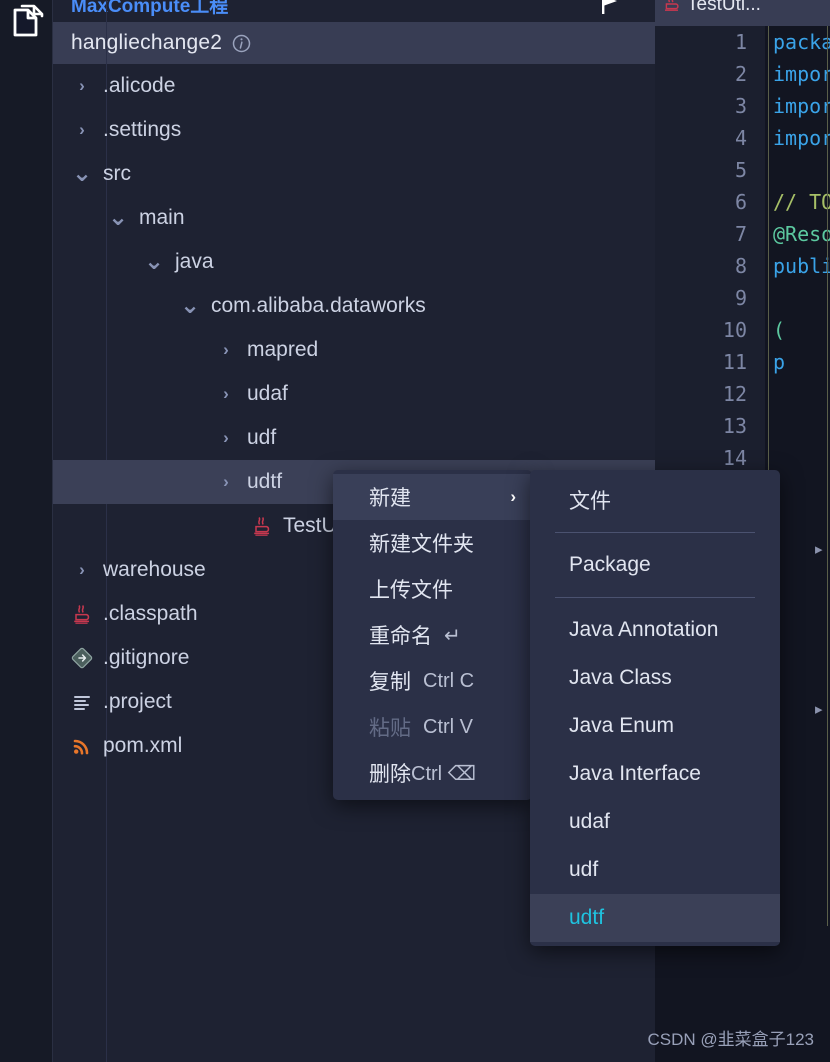 This screenshot has width=830, height=1062. What do you see at coordinates (799, 330) in the screenshot?
I see `code-line: (` at bounding box center [799, 330].